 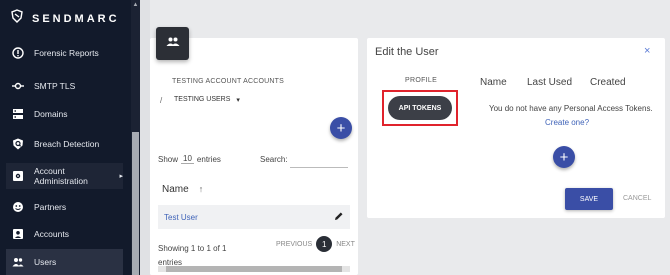 What do you see at coordinates (274, 159) in the screenshot?
I see `search-label: Search:` at bounding box center [274, 159].